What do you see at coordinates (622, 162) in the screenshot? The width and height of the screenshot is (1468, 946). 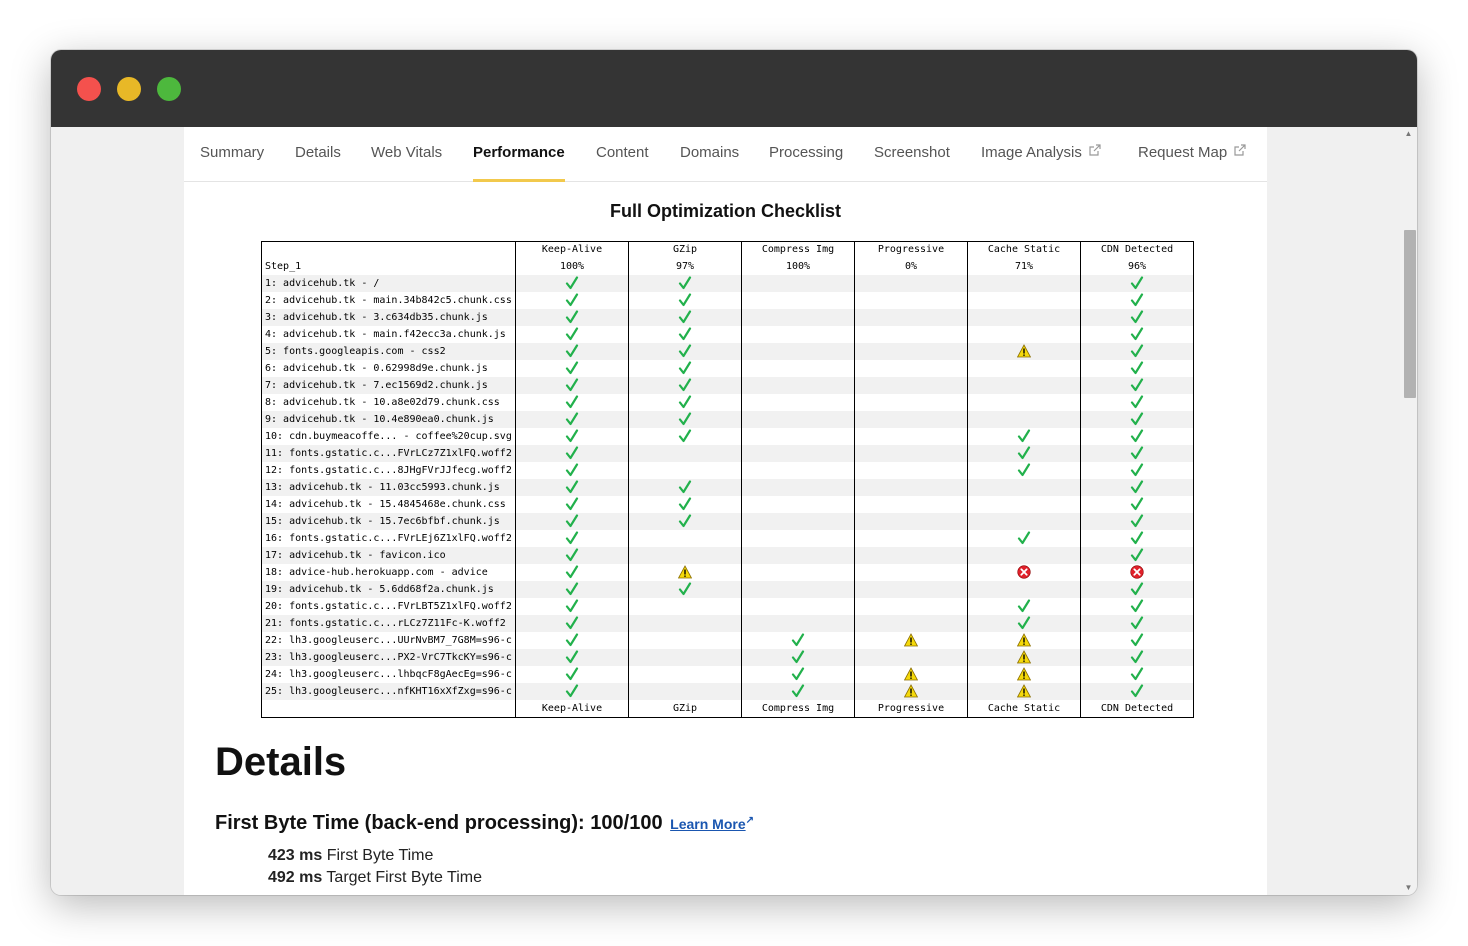 I see `tab-content: Content` at bounding box center [622, 162].